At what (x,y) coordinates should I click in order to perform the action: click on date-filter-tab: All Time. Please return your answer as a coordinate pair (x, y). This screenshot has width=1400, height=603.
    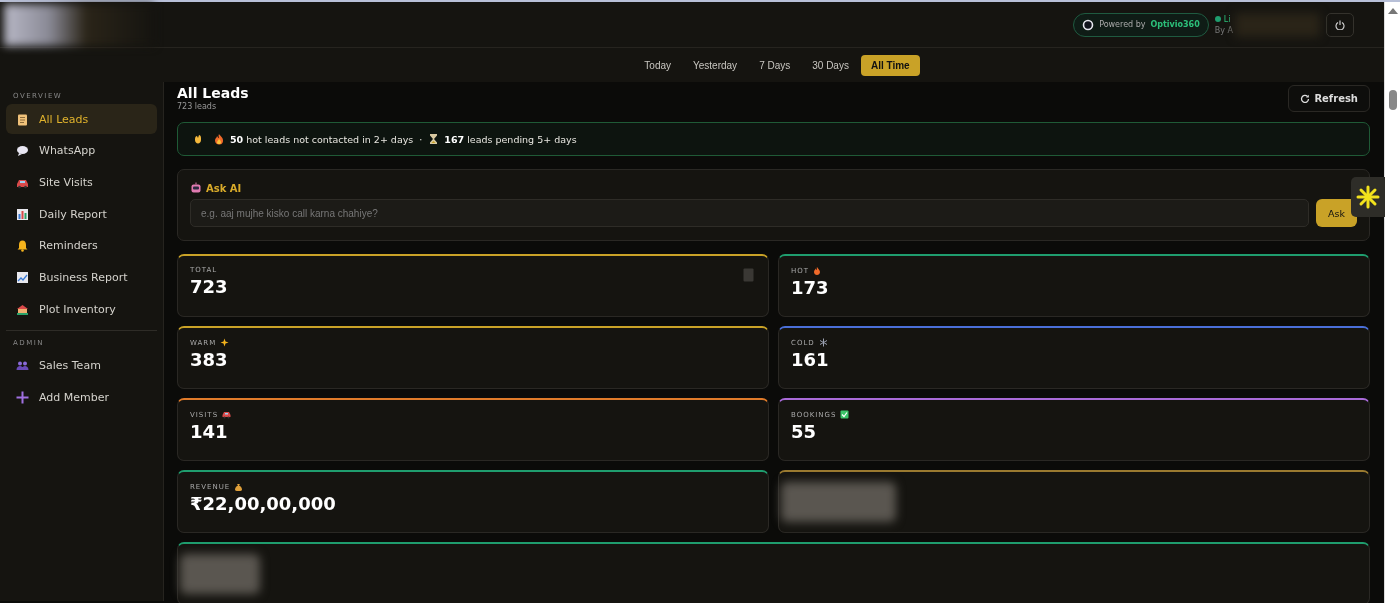
    Looking at the image, I should click on (890, 65).